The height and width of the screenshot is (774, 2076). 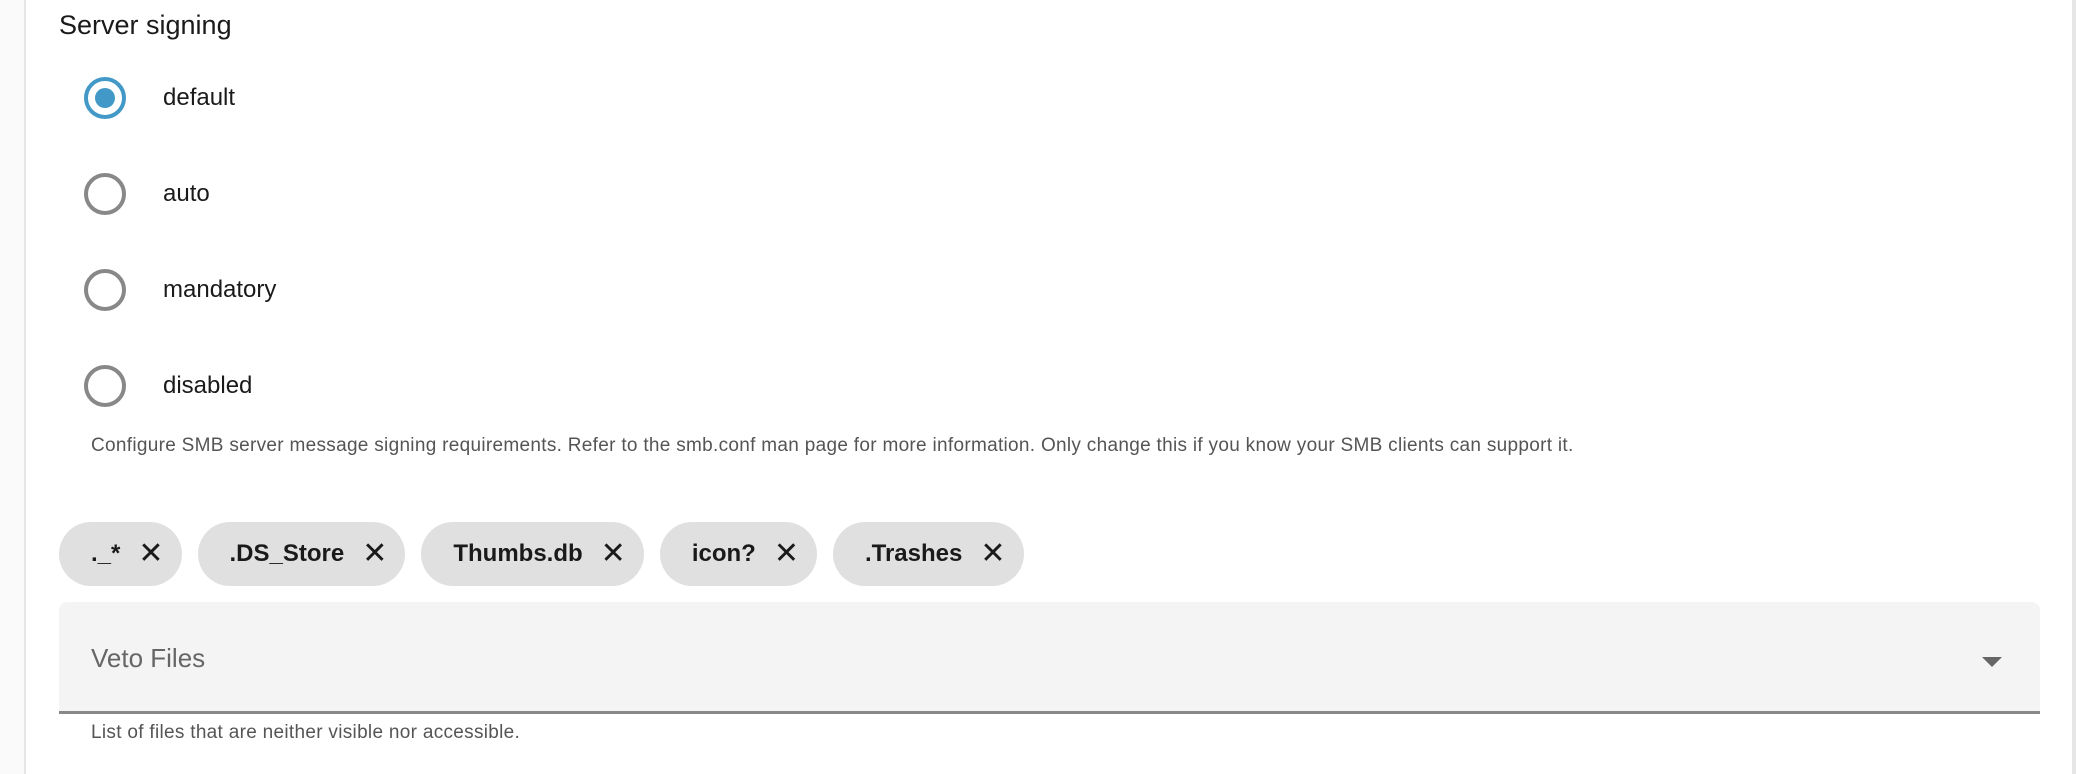 I want to click on veto-chip: Thumbs.db ✕, so click(x=532, y=554).